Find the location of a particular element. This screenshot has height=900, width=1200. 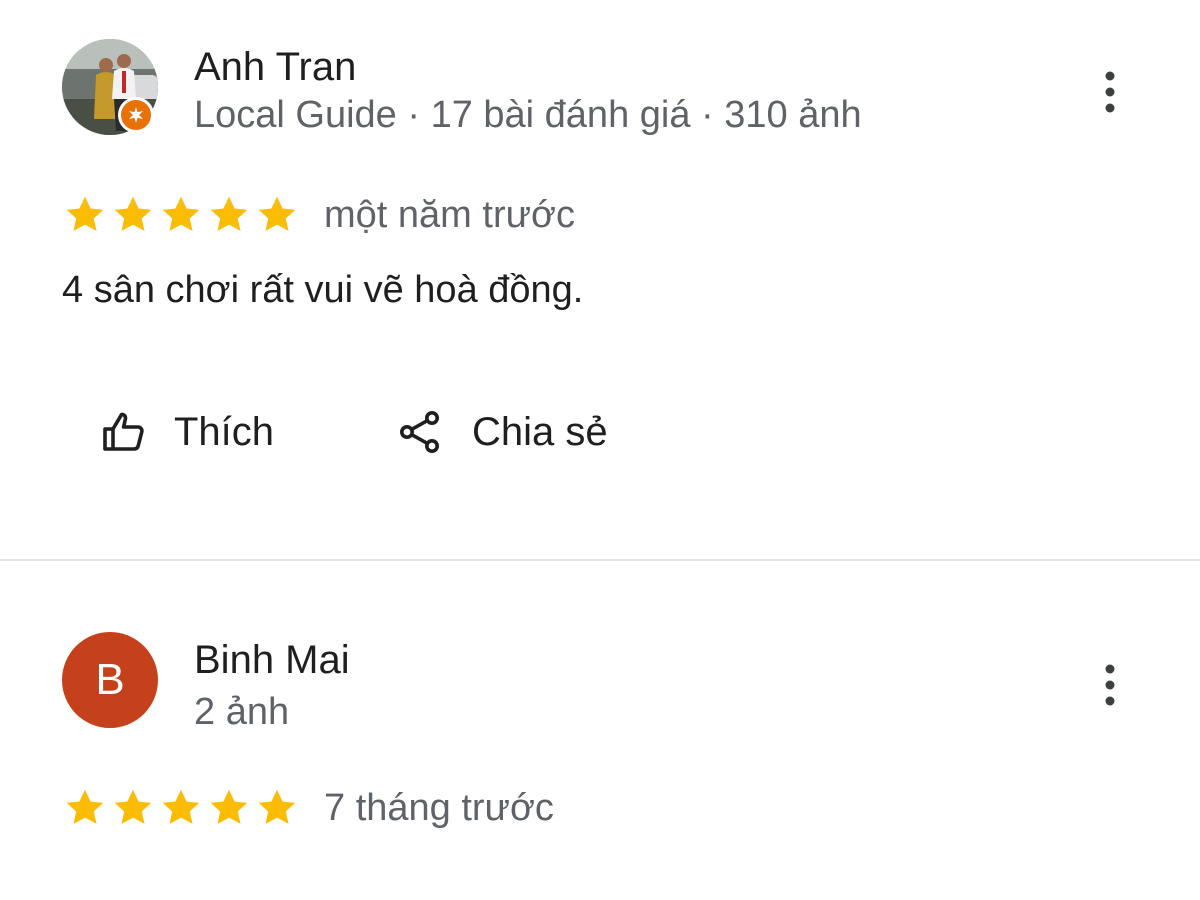

reviewer-name: Binh Mai is located at coordinates (272, 660).